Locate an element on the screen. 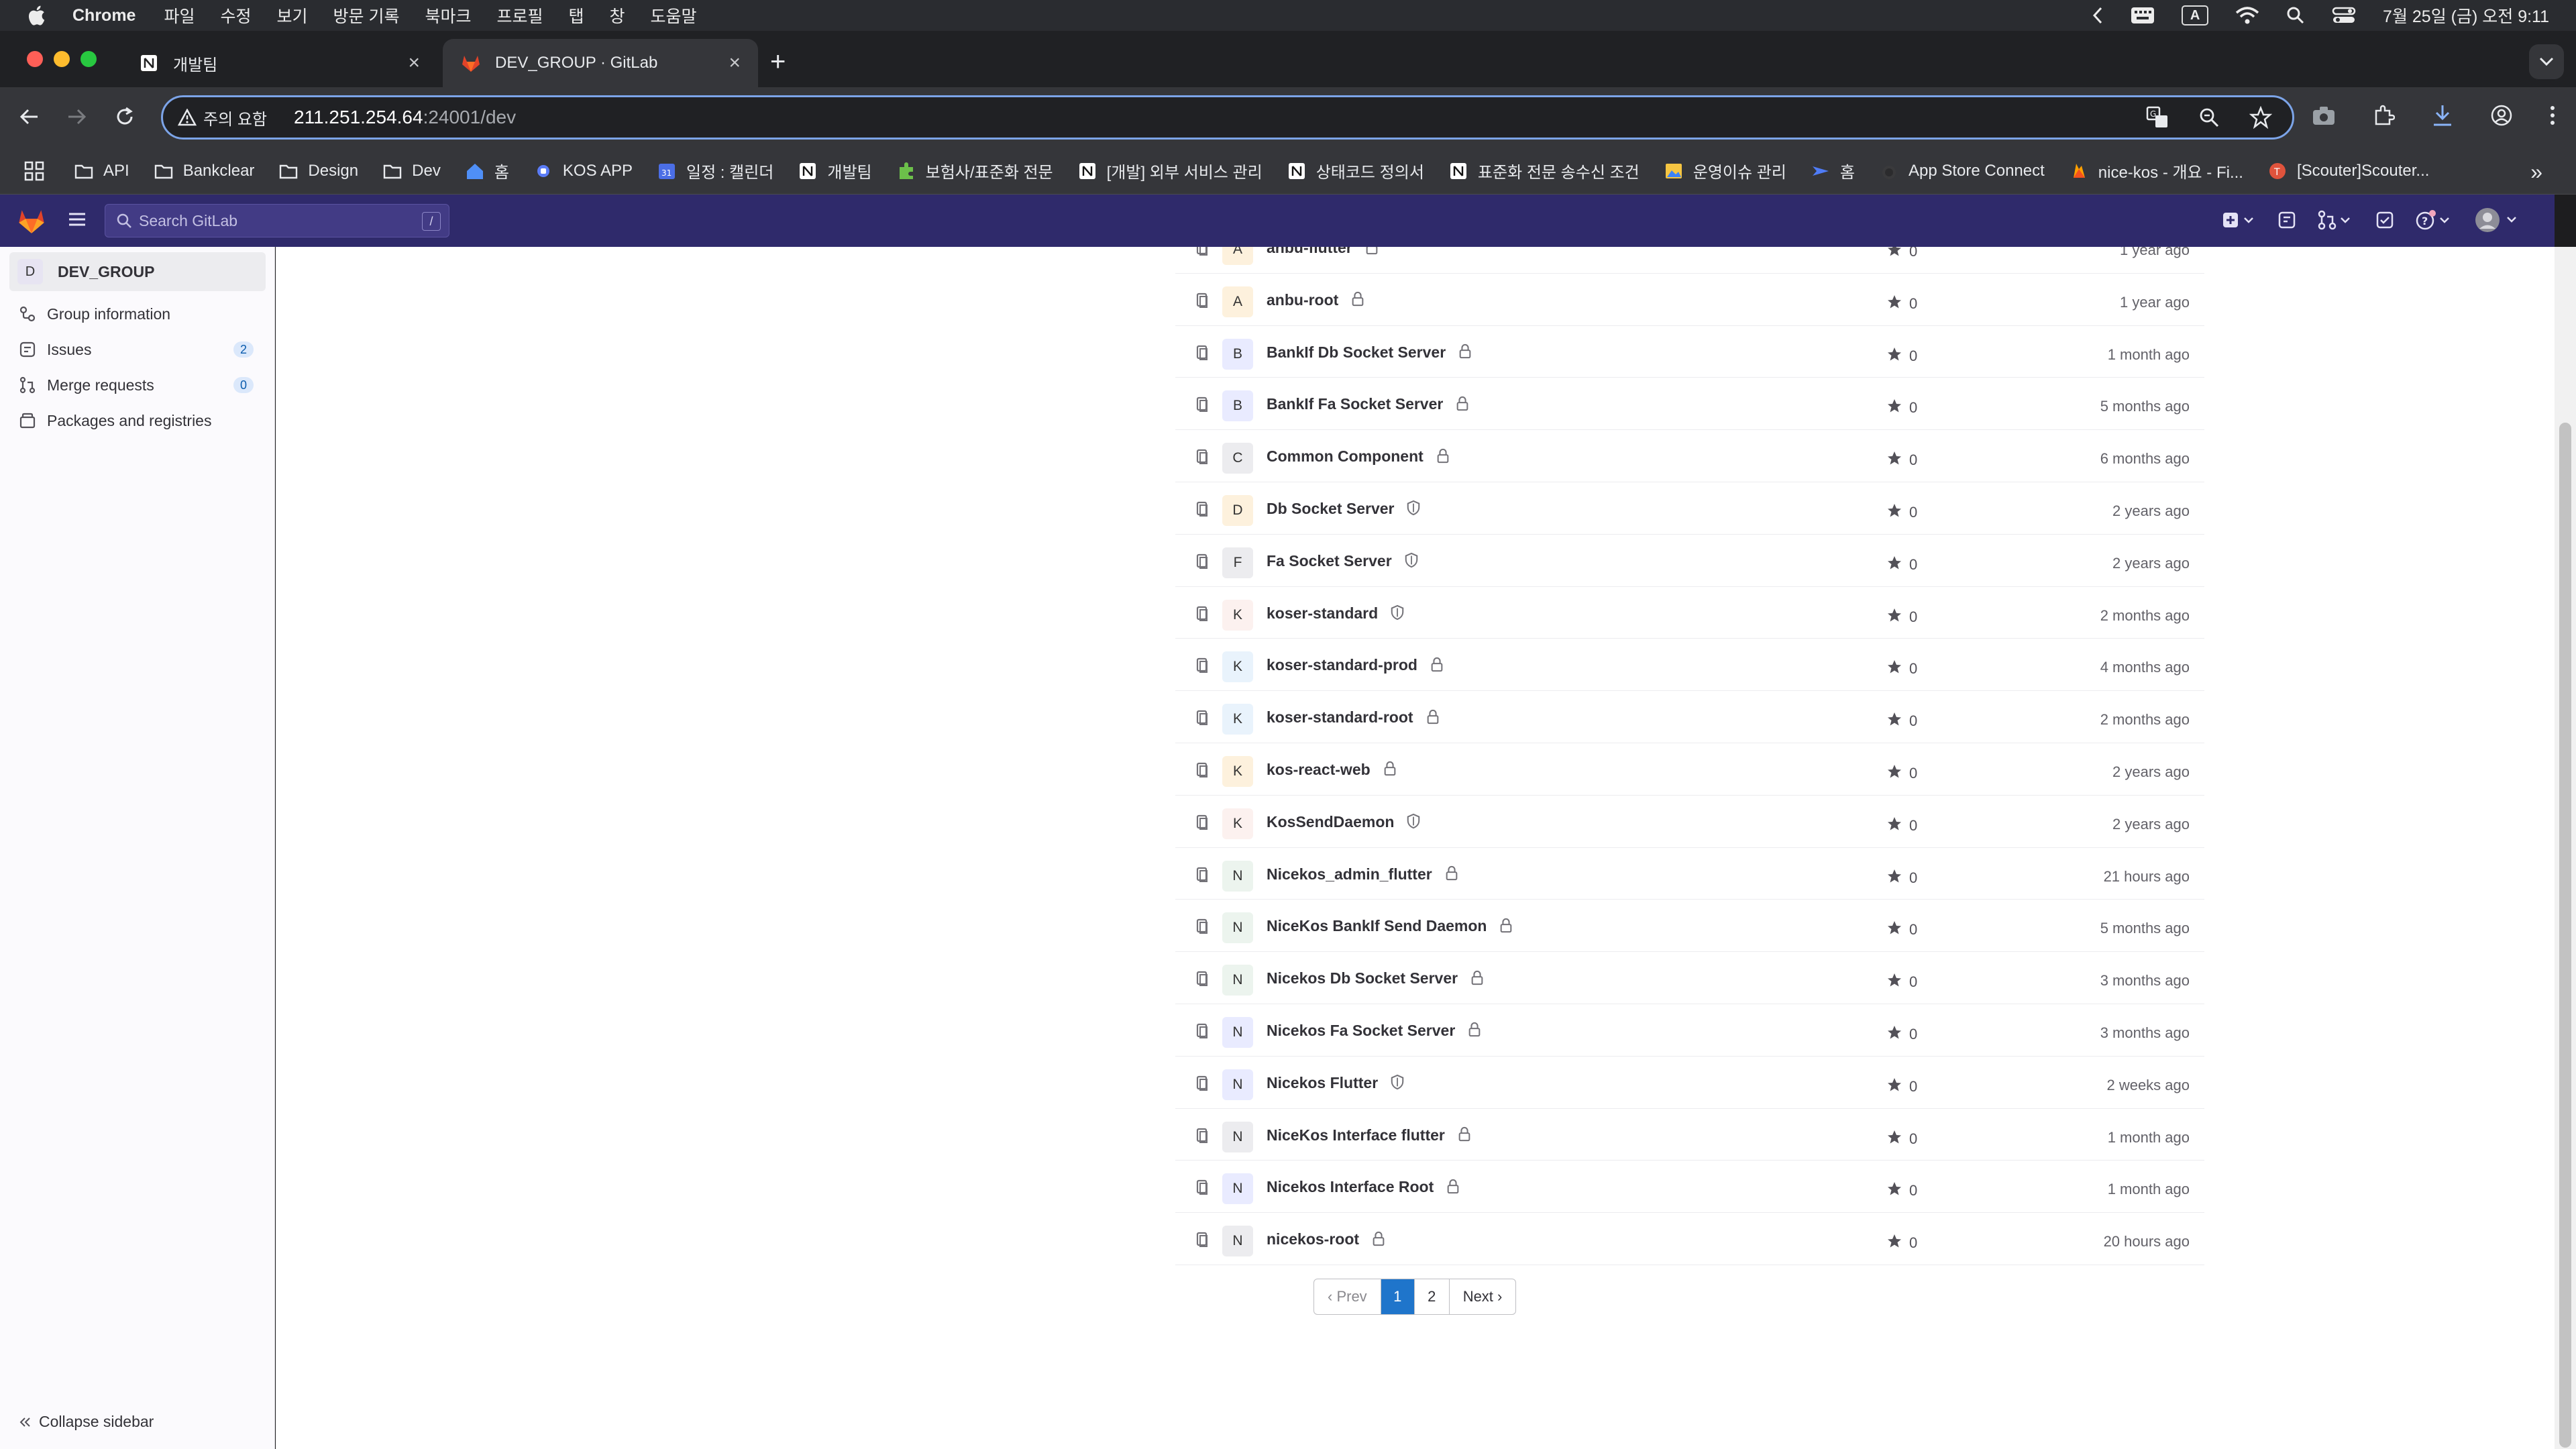 This screenshot has width=2576, height=1449. project-row: D Db Socket Server 0 2 years ago is located at coordinates (1689, 508).